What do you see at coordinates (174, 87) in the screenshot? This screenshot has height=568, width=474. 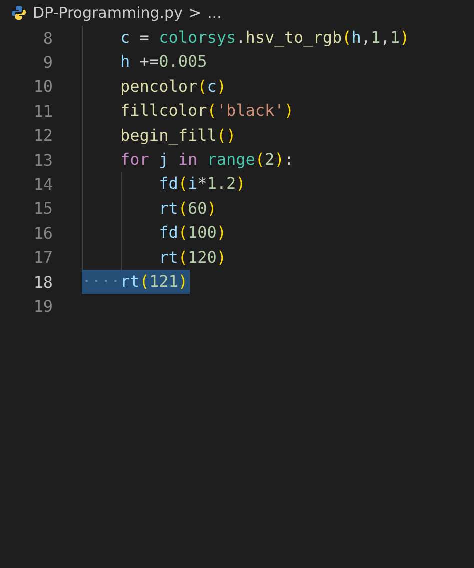 I see `code-line: pencolor(c)` at bounding box center [174, 87].